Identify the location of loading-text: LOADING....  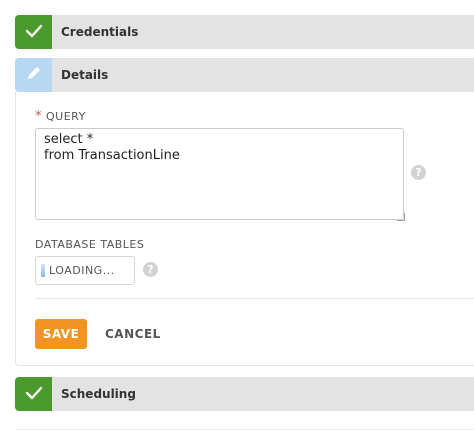
(82, 270).